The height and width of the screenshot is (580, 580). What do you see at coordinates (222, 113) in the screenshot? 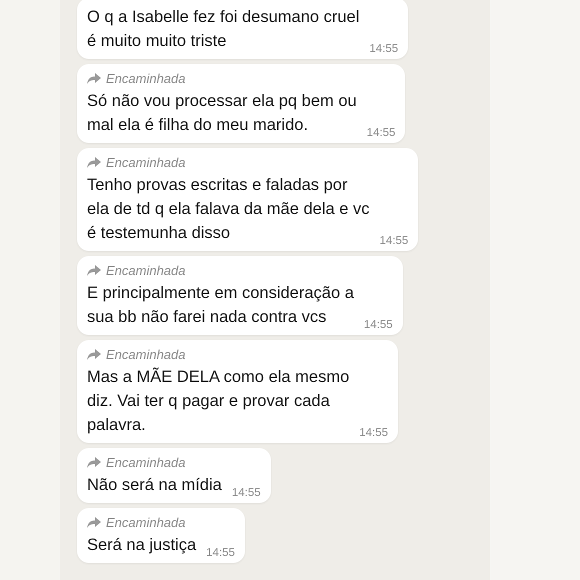
I see `message-text: Só não vou processar ela pq bem ou mal ela é filha do meu marido.` at bounding box center [222, 113].